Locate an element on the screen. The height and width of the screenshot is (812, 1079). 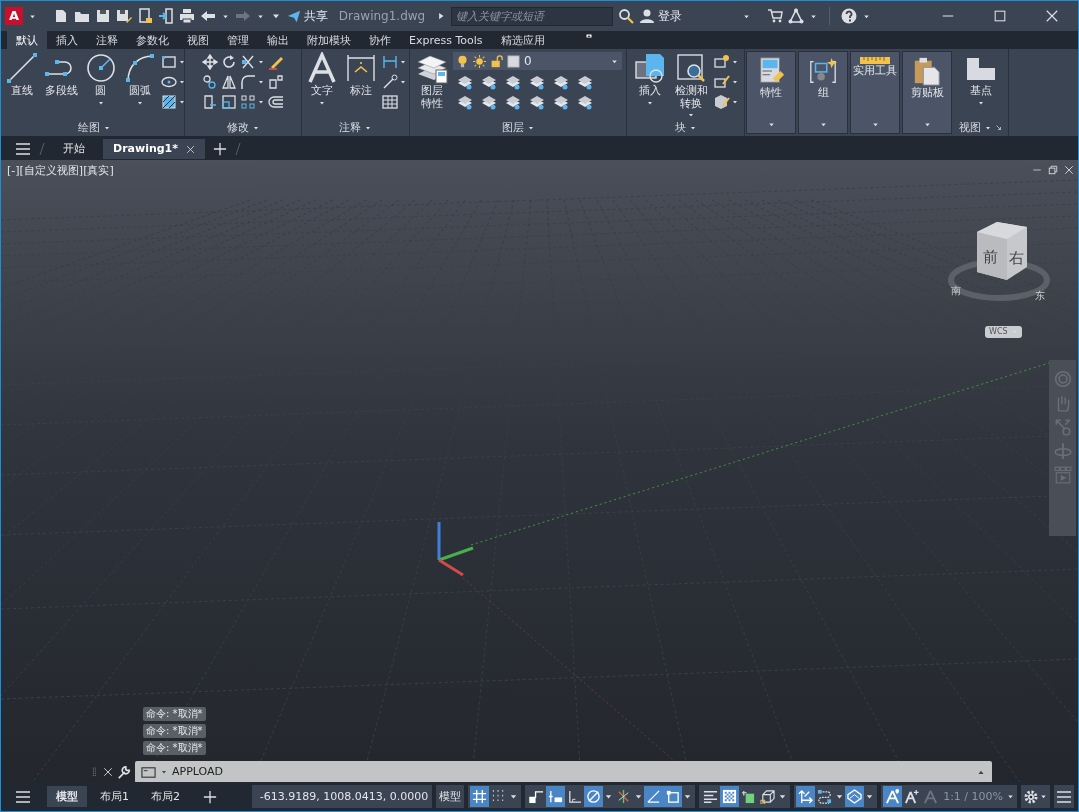
share-button: 共享 is located at coordinates (307, 16).